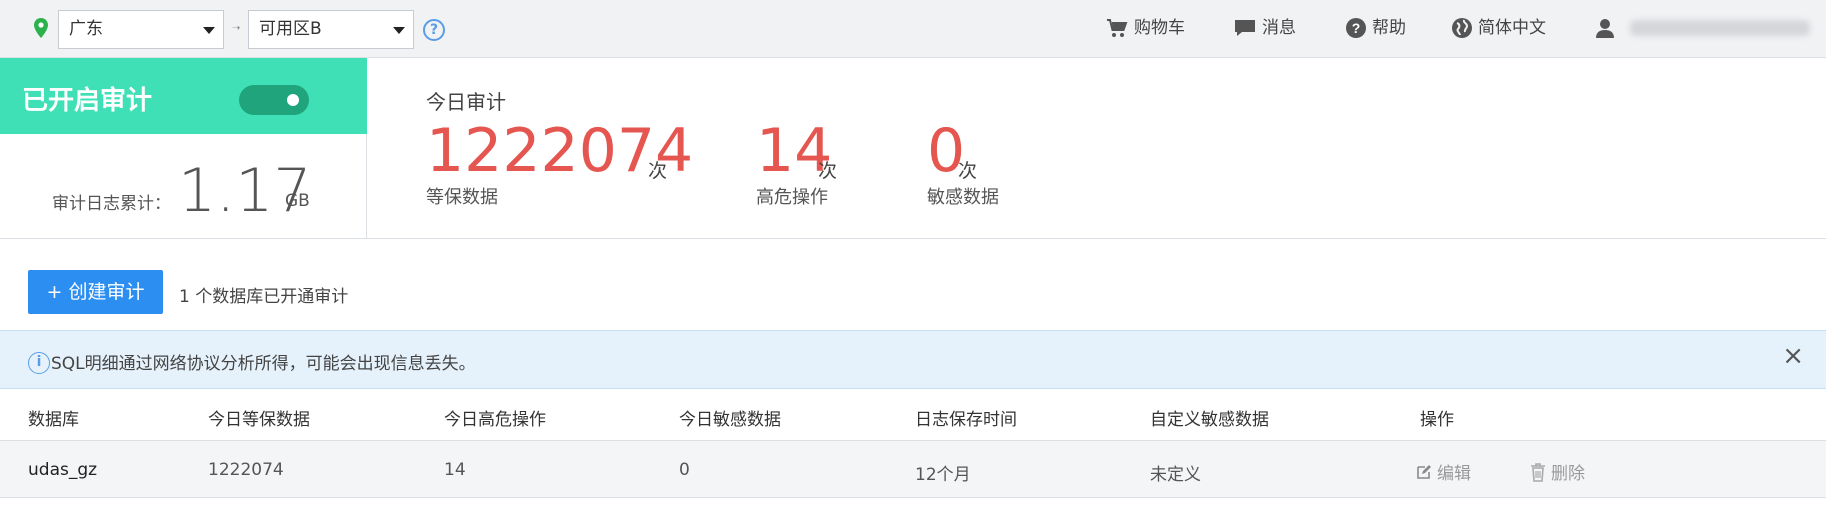 The height and width of the screenshot is (514, 1826). What do you see at coordinates (462, 197) in the screenshot?
I see `stat-level-label: 等保数据` at bounding box center [462, 197].